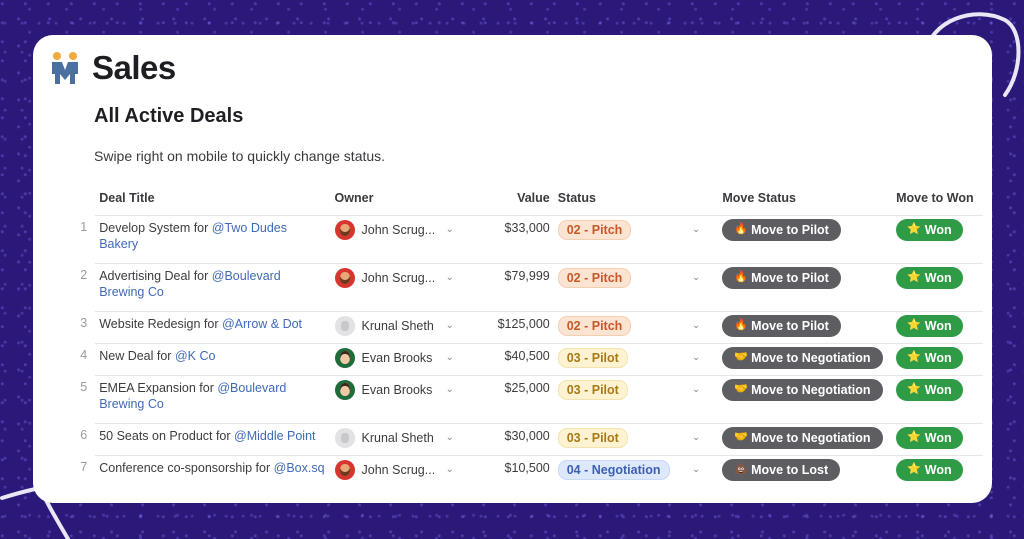  Describe the element at coordinates (213, 199) in the screenshot. I see `column-header-deal-title: Deal Title` at that location.